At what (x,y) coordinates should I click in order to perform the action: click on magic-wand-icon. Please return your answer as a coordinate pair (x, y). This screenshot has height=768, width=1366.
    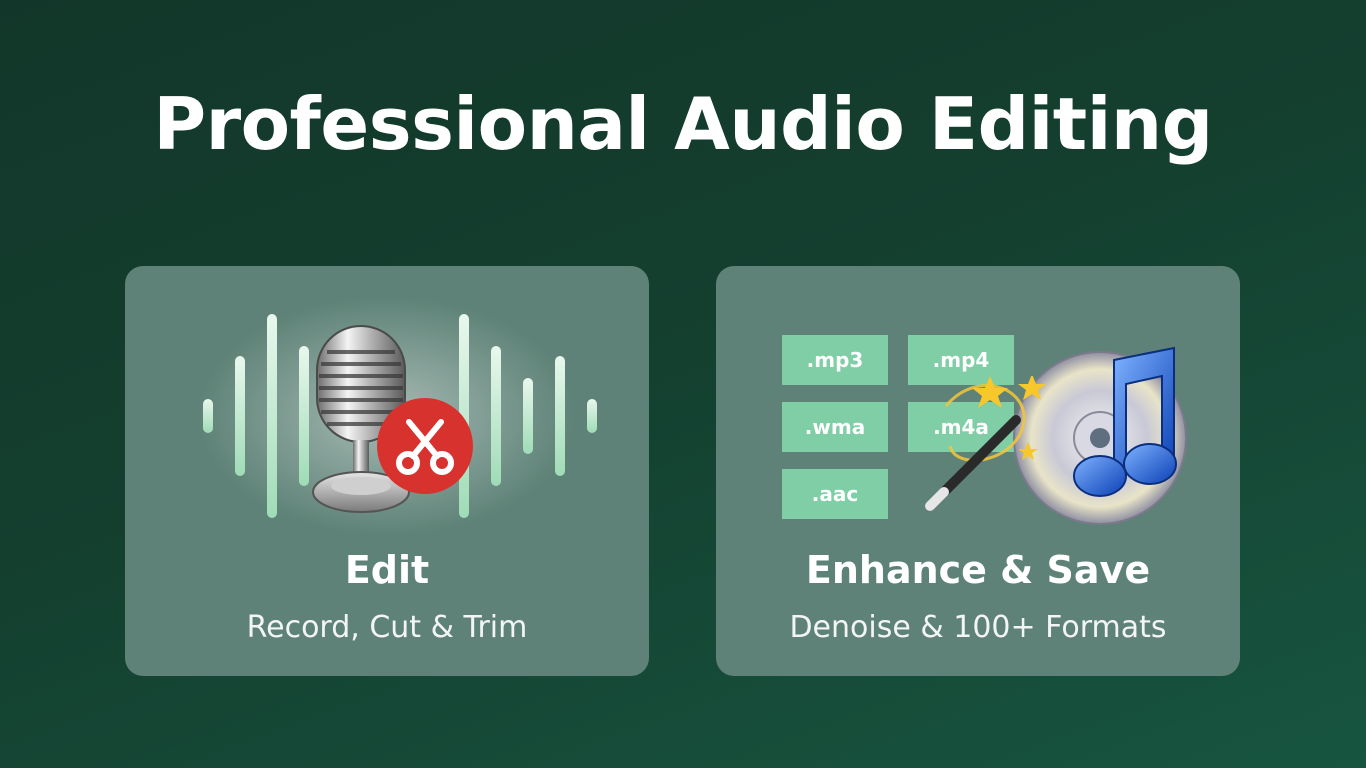
    Looking at the image, I should click on (985, 443).